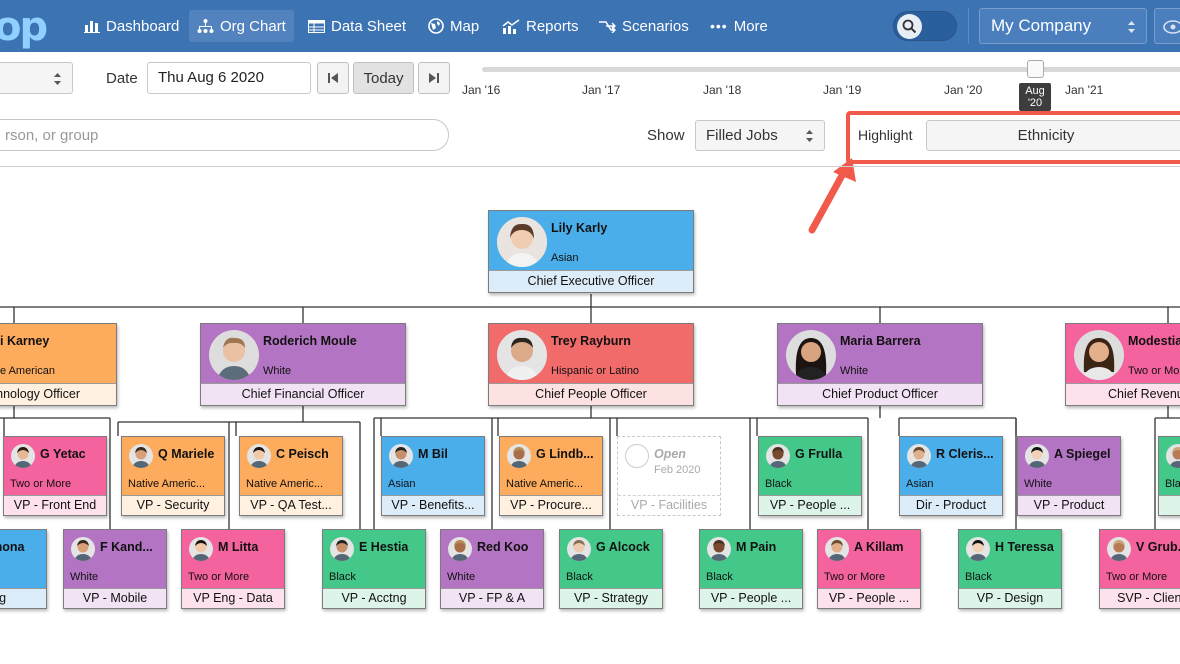  I want to click on employee-name: M Pain, so click(756, 547).